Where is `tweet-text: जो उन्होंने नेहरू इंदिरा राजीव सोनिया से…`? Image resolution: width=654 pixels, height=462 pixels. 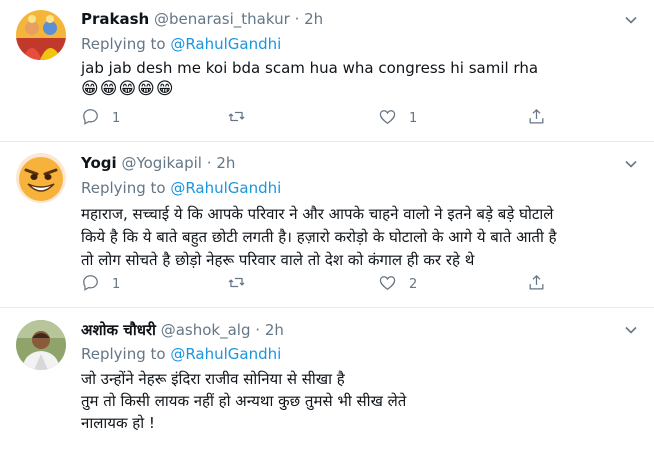
tweet-text: जो उन्होंने नेहरू इंदिरा राजीव सोनिया से… is located at coordinates (361, 401).